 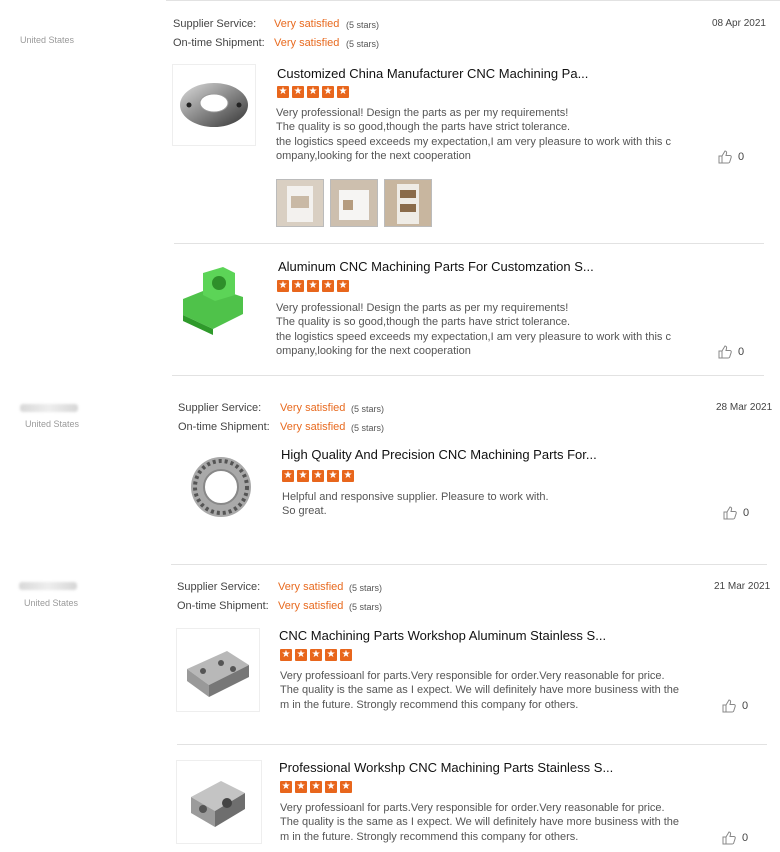 What do you see at coordinates (744, 407) in the screenshot?
I see `review-date: 28 Mar 2021` at bounding box center [744, 407].